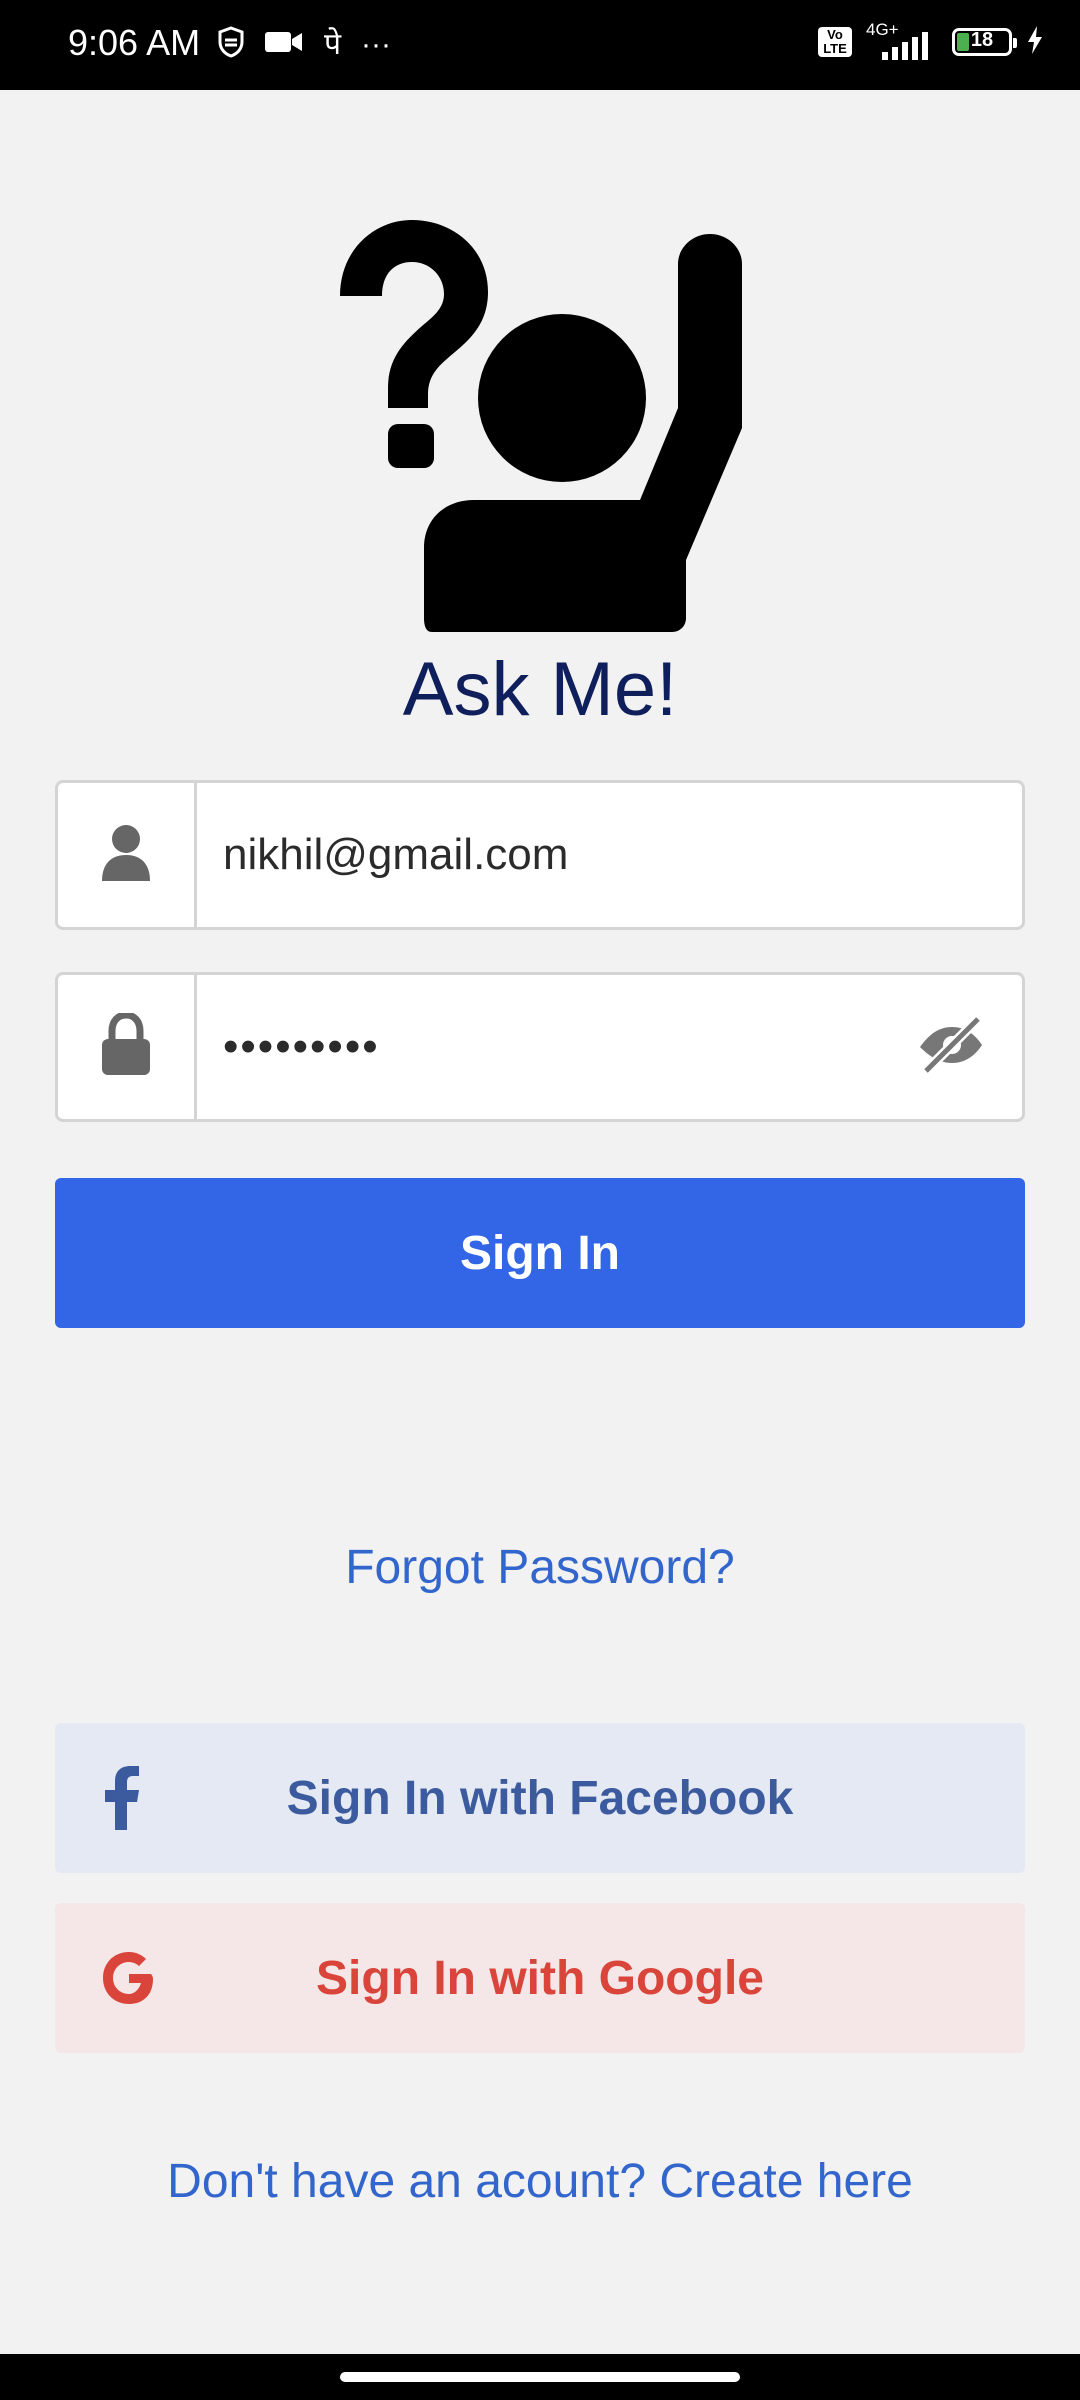 The image size is (1080, 2400). I want to click on email-field: nikhil@gmail.com, so click(540, 855).